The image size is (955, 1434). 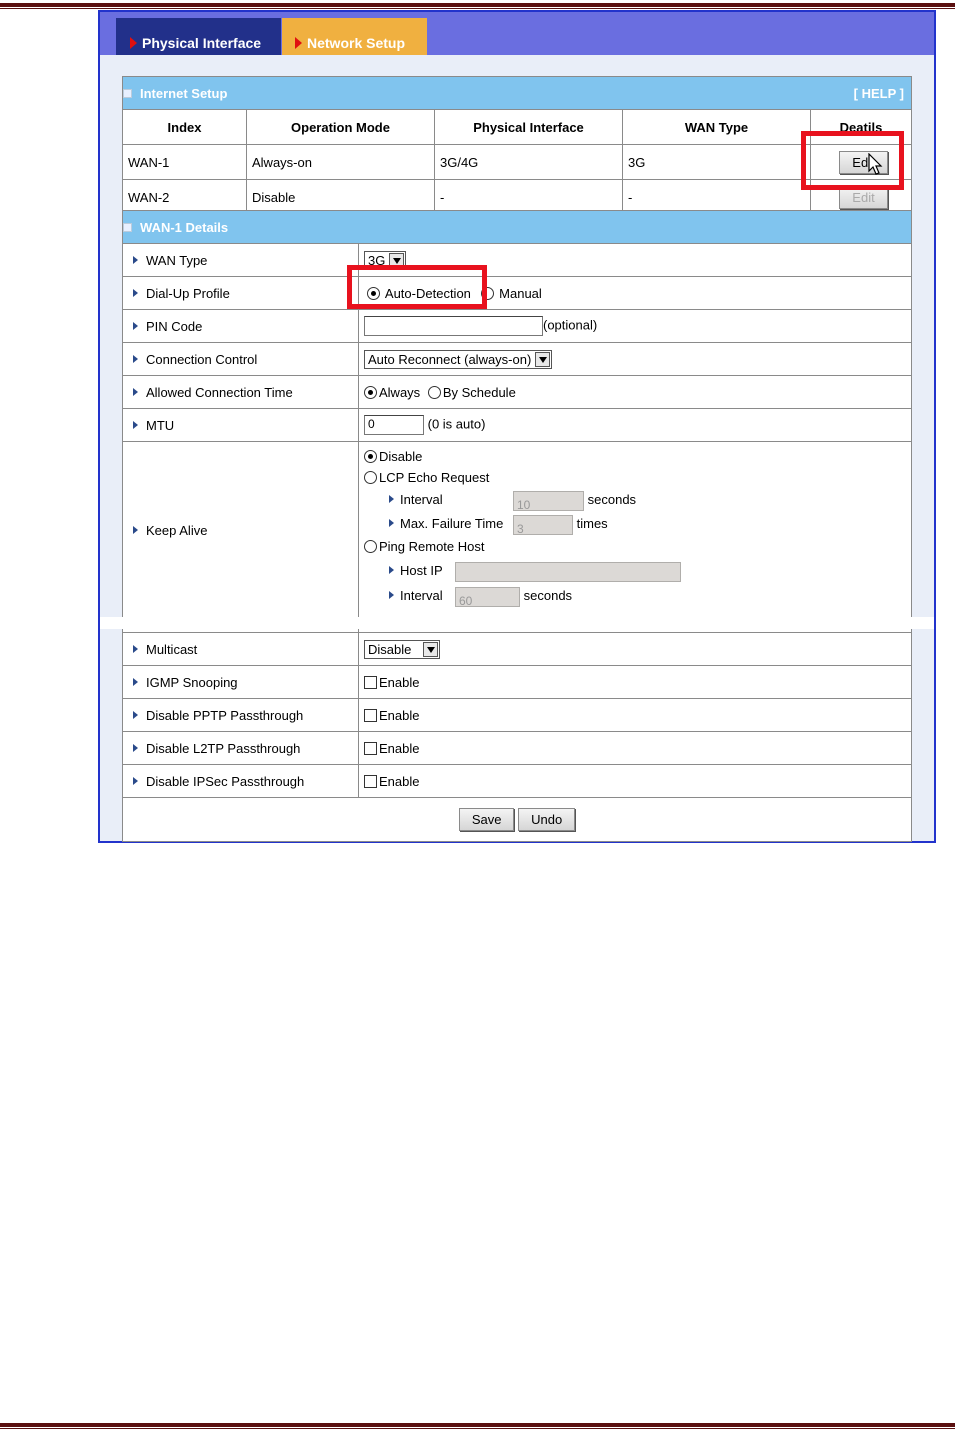 I want to click on pin-code-input, so click(x=453, y=326).